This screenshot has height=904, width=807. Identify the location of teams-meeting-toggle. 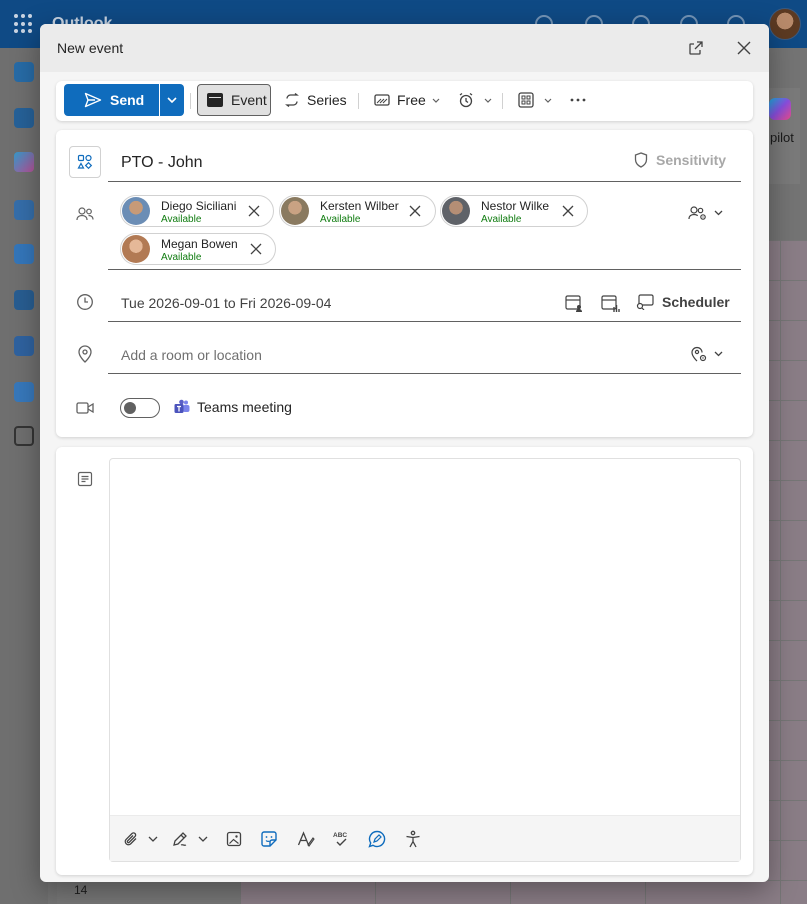
(140, 408).